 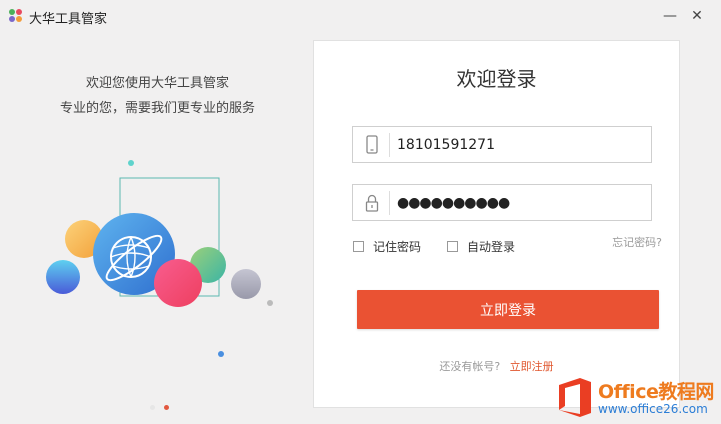 What do you see at coordinates (670, 16) in the screenshot?
I see `minimize-button: —` at bounding box center [670, 16].